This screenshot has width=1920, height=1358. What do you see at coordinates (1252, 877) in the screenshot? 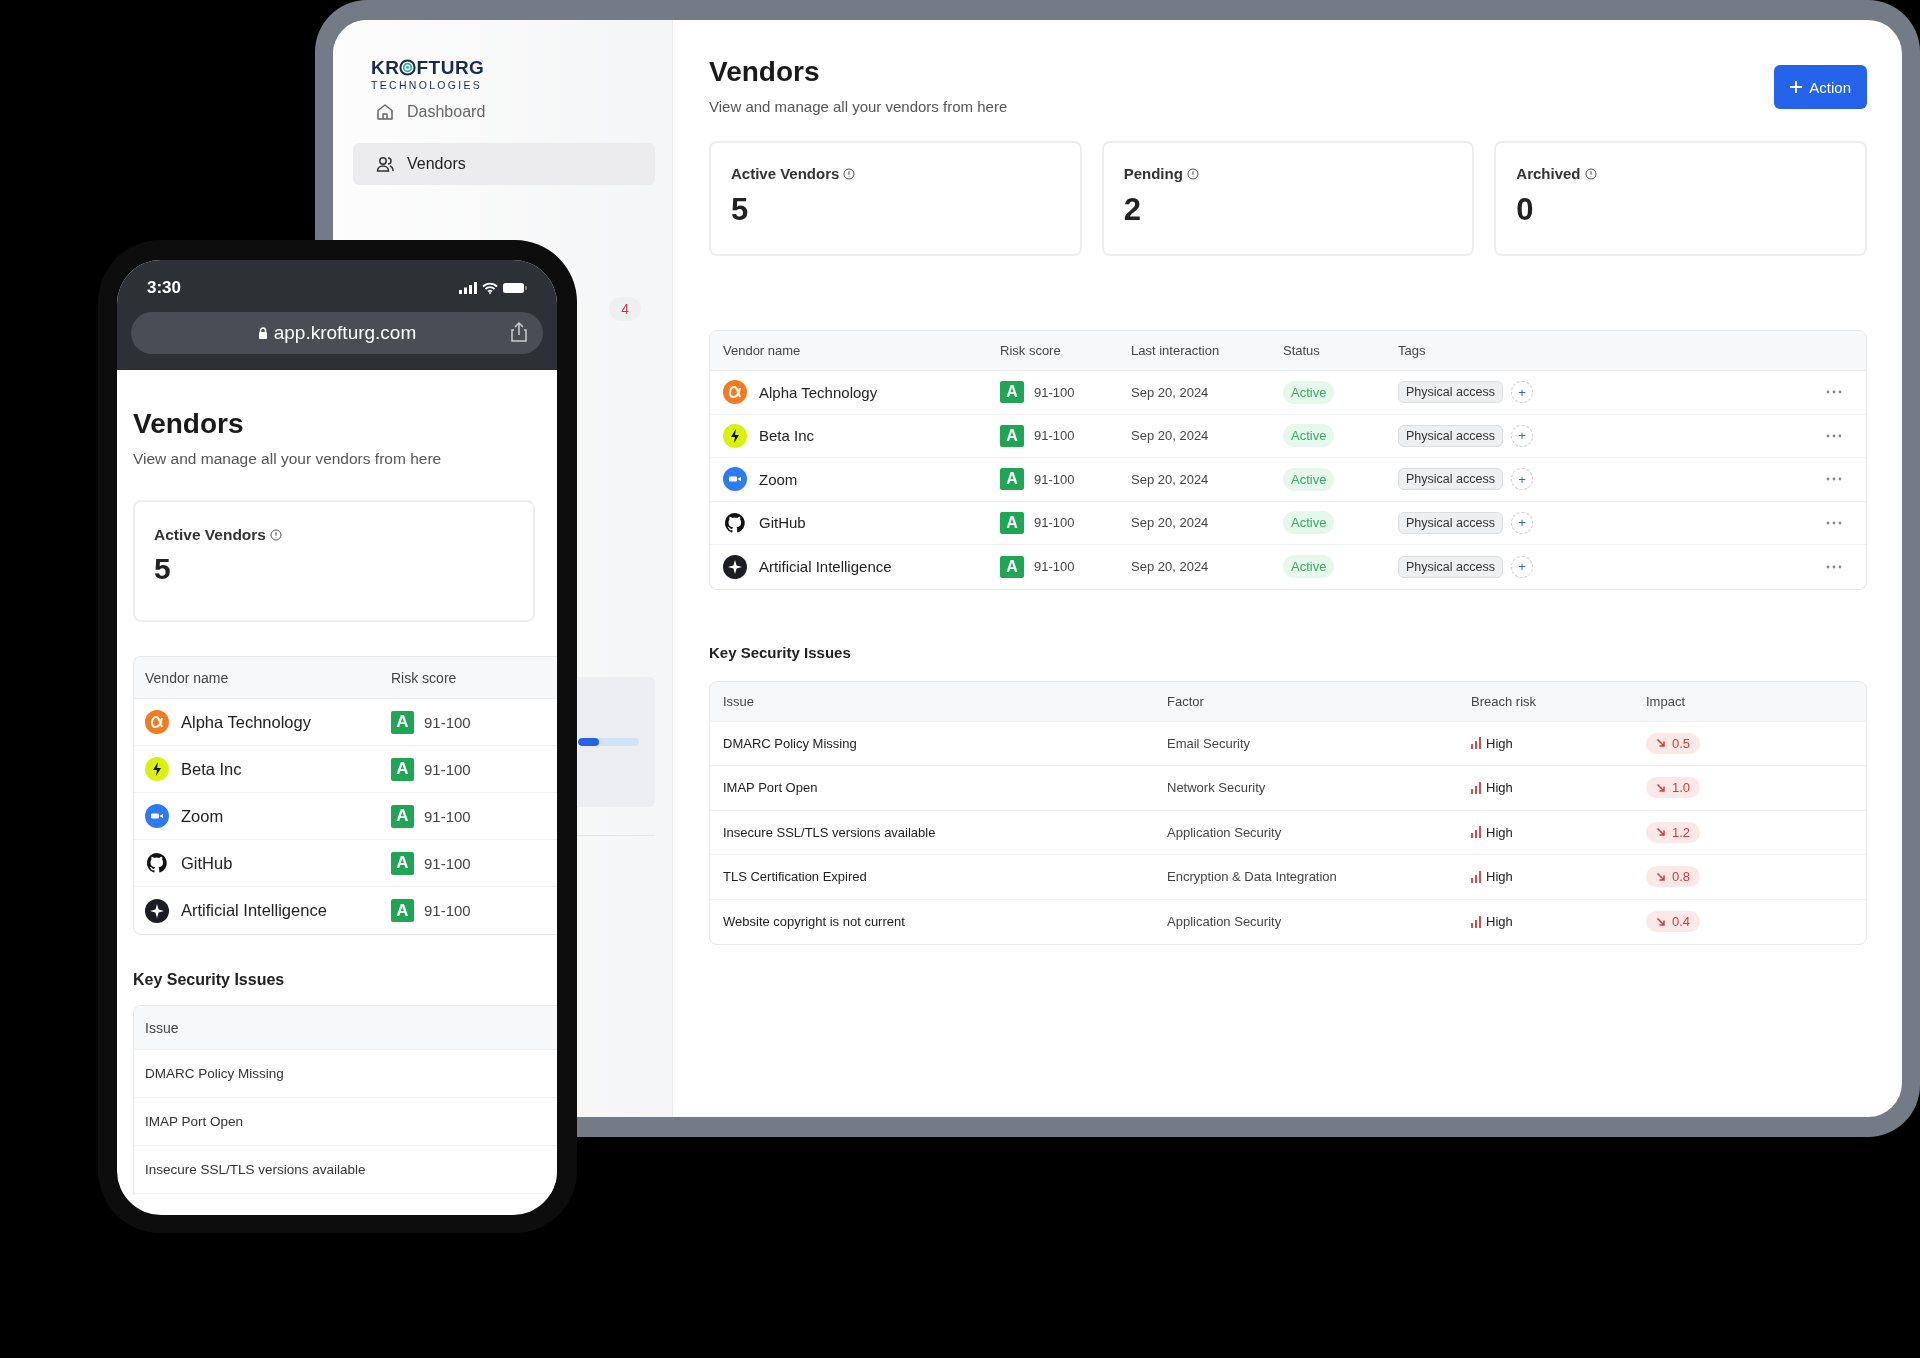
I see `factor-cell-text: Encryption & Data Integration` at bounding box center [1252, 877].